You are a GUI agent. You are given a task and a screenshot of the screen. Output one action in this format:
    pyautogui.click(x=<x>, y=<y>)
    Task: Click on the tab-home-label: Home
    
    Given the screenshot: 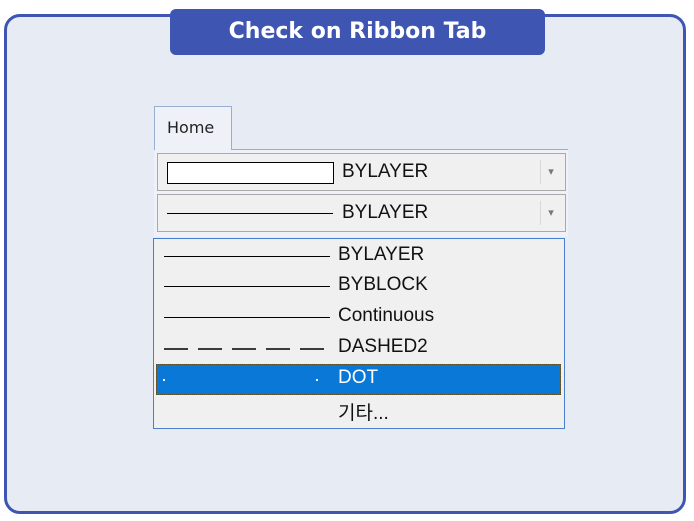 What is the action you would take?
    pyautogui.click(x=191, y=127)
    